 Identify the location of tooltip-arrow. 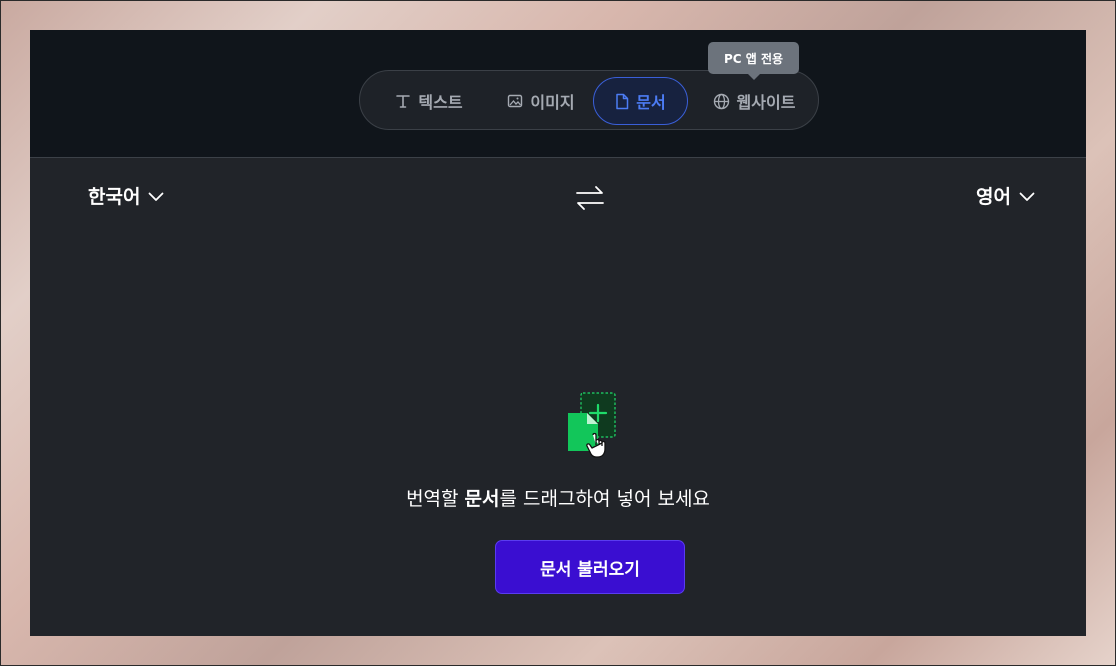
(754, 77).